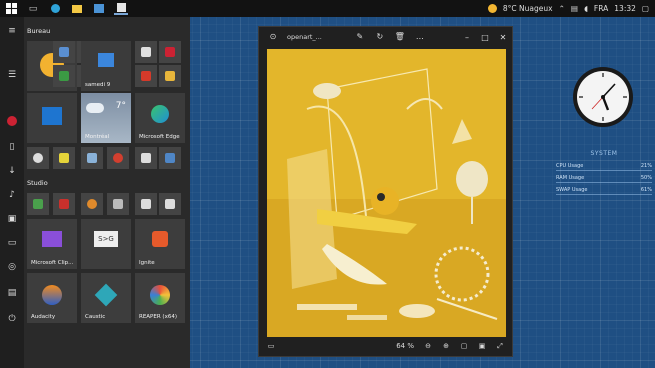 The image size is (655, 368). I want to click on fit-window-icon: ▢, so click(464, 346).